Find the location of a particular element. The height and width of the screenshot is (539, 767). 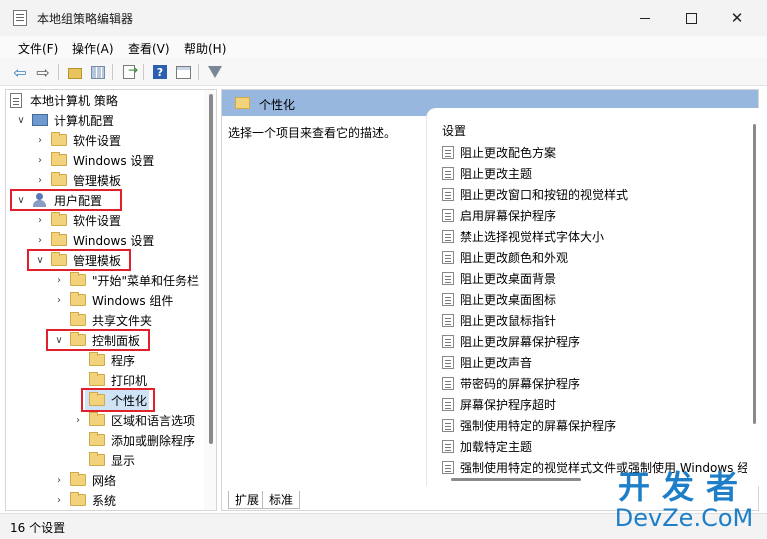

menu-action: 操作(A) is located at coordinates (93, 48).